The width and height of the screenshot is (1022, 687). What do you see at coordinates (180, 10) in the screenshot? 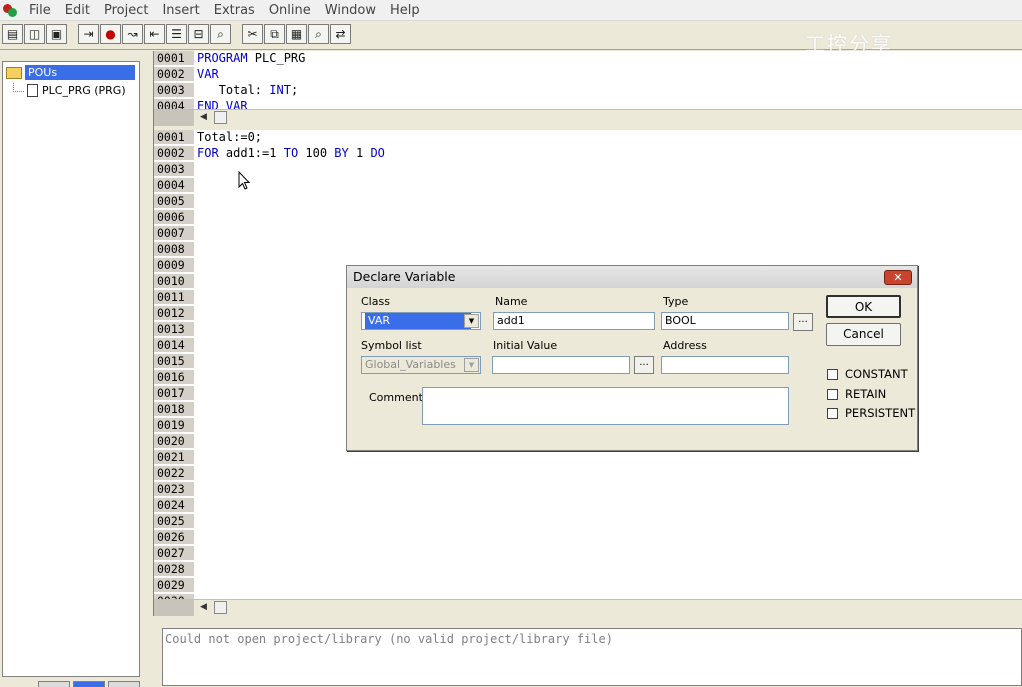
I see `menu-item-insert: Insert` at bounding box center [180, 10].